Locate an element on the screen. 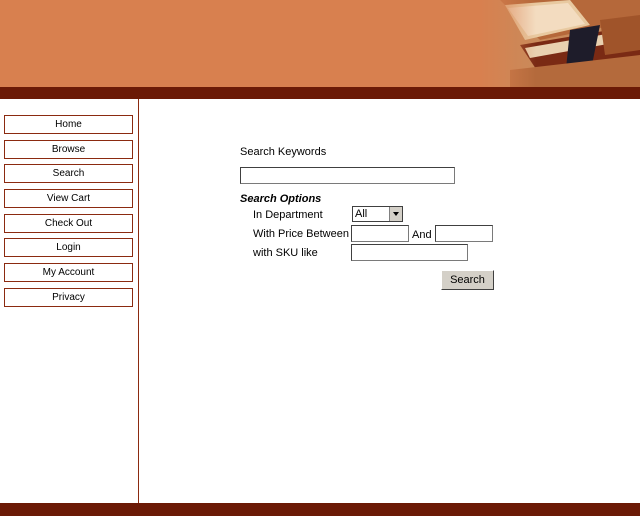 This screenshot has height=516, width=640. nav-privacy: Privacy is located at coordinates (68, 297).